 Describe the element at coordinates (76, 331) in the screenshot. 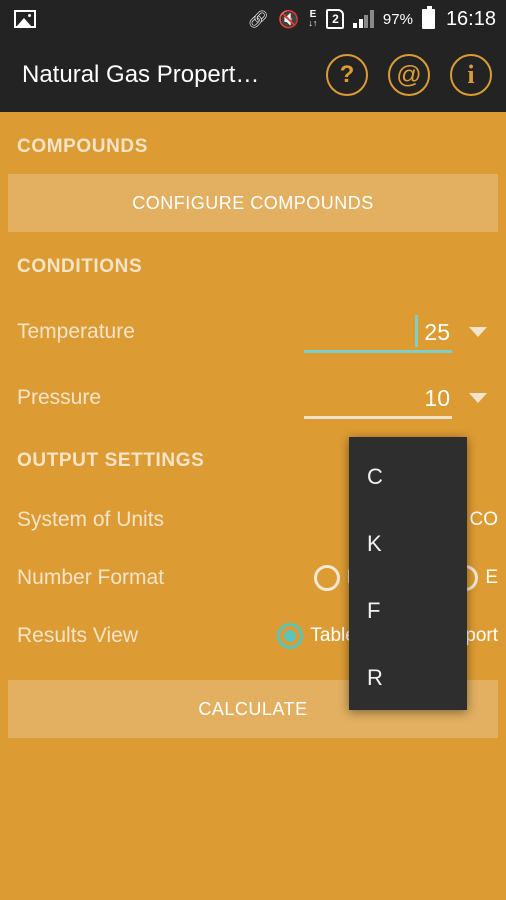

I see `temperature-label: Temperature` at that location.